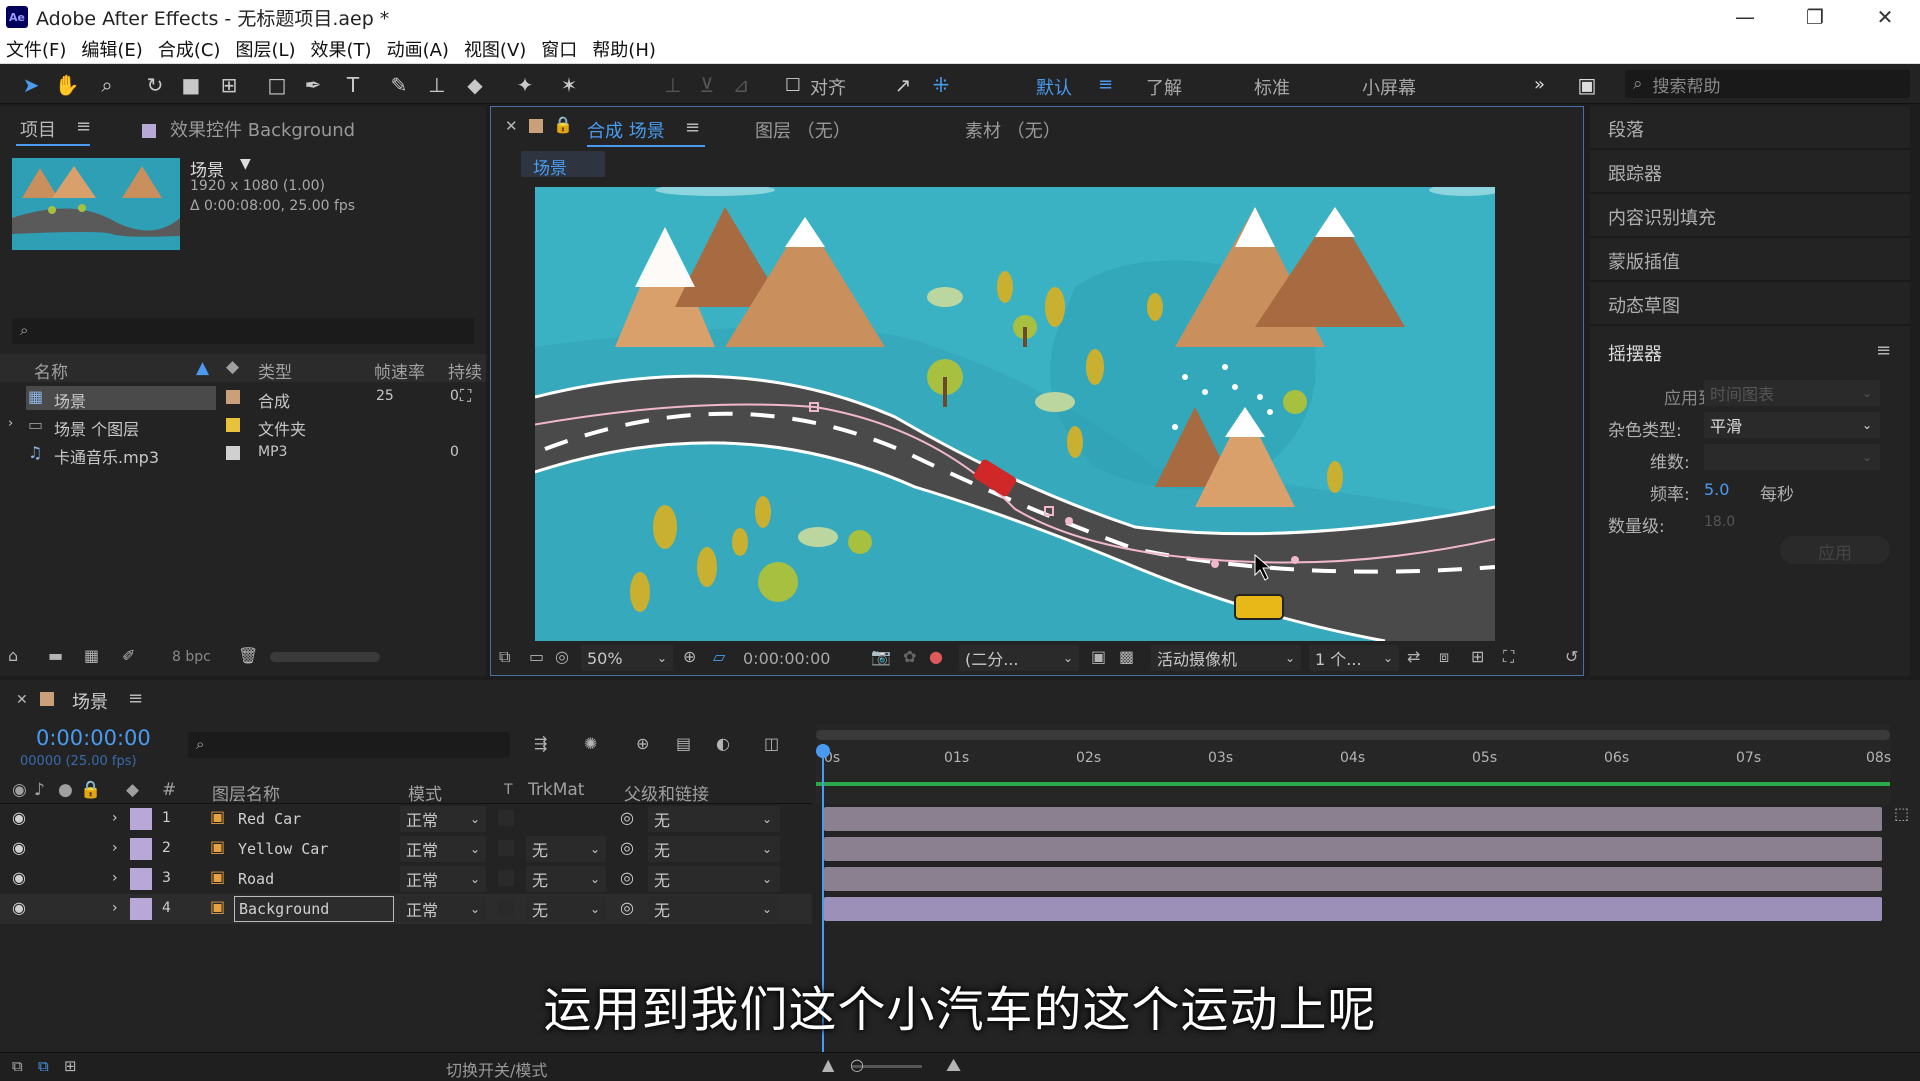 The height and width of the screenshot is (1081, 1920). Describe the element at coordinates (723, 743) in the screenshot. I see `motion-blur-icon: ◐` at that location.